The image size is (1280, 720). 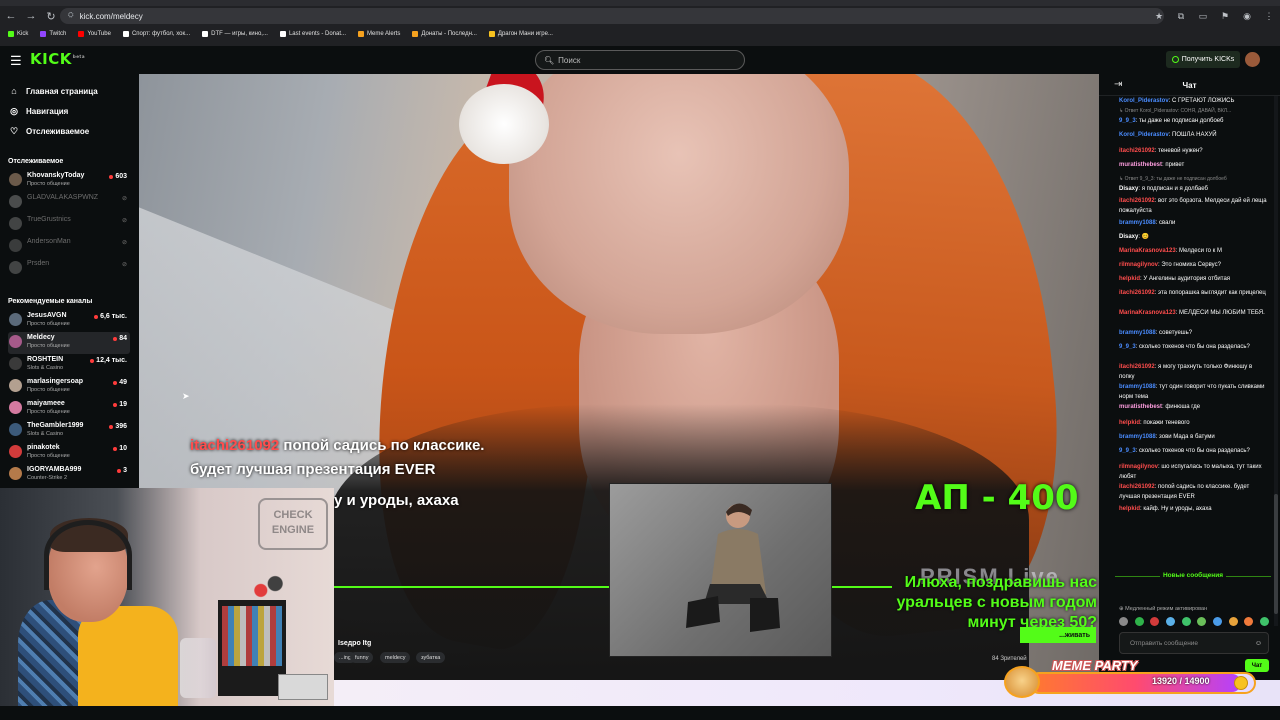 What do you see at coordinates (1193, 265) in the screenshot?
I see `chat-message: rilmnagilynov: Это гномиха Сервус?` at bounding box center [1193, 265].